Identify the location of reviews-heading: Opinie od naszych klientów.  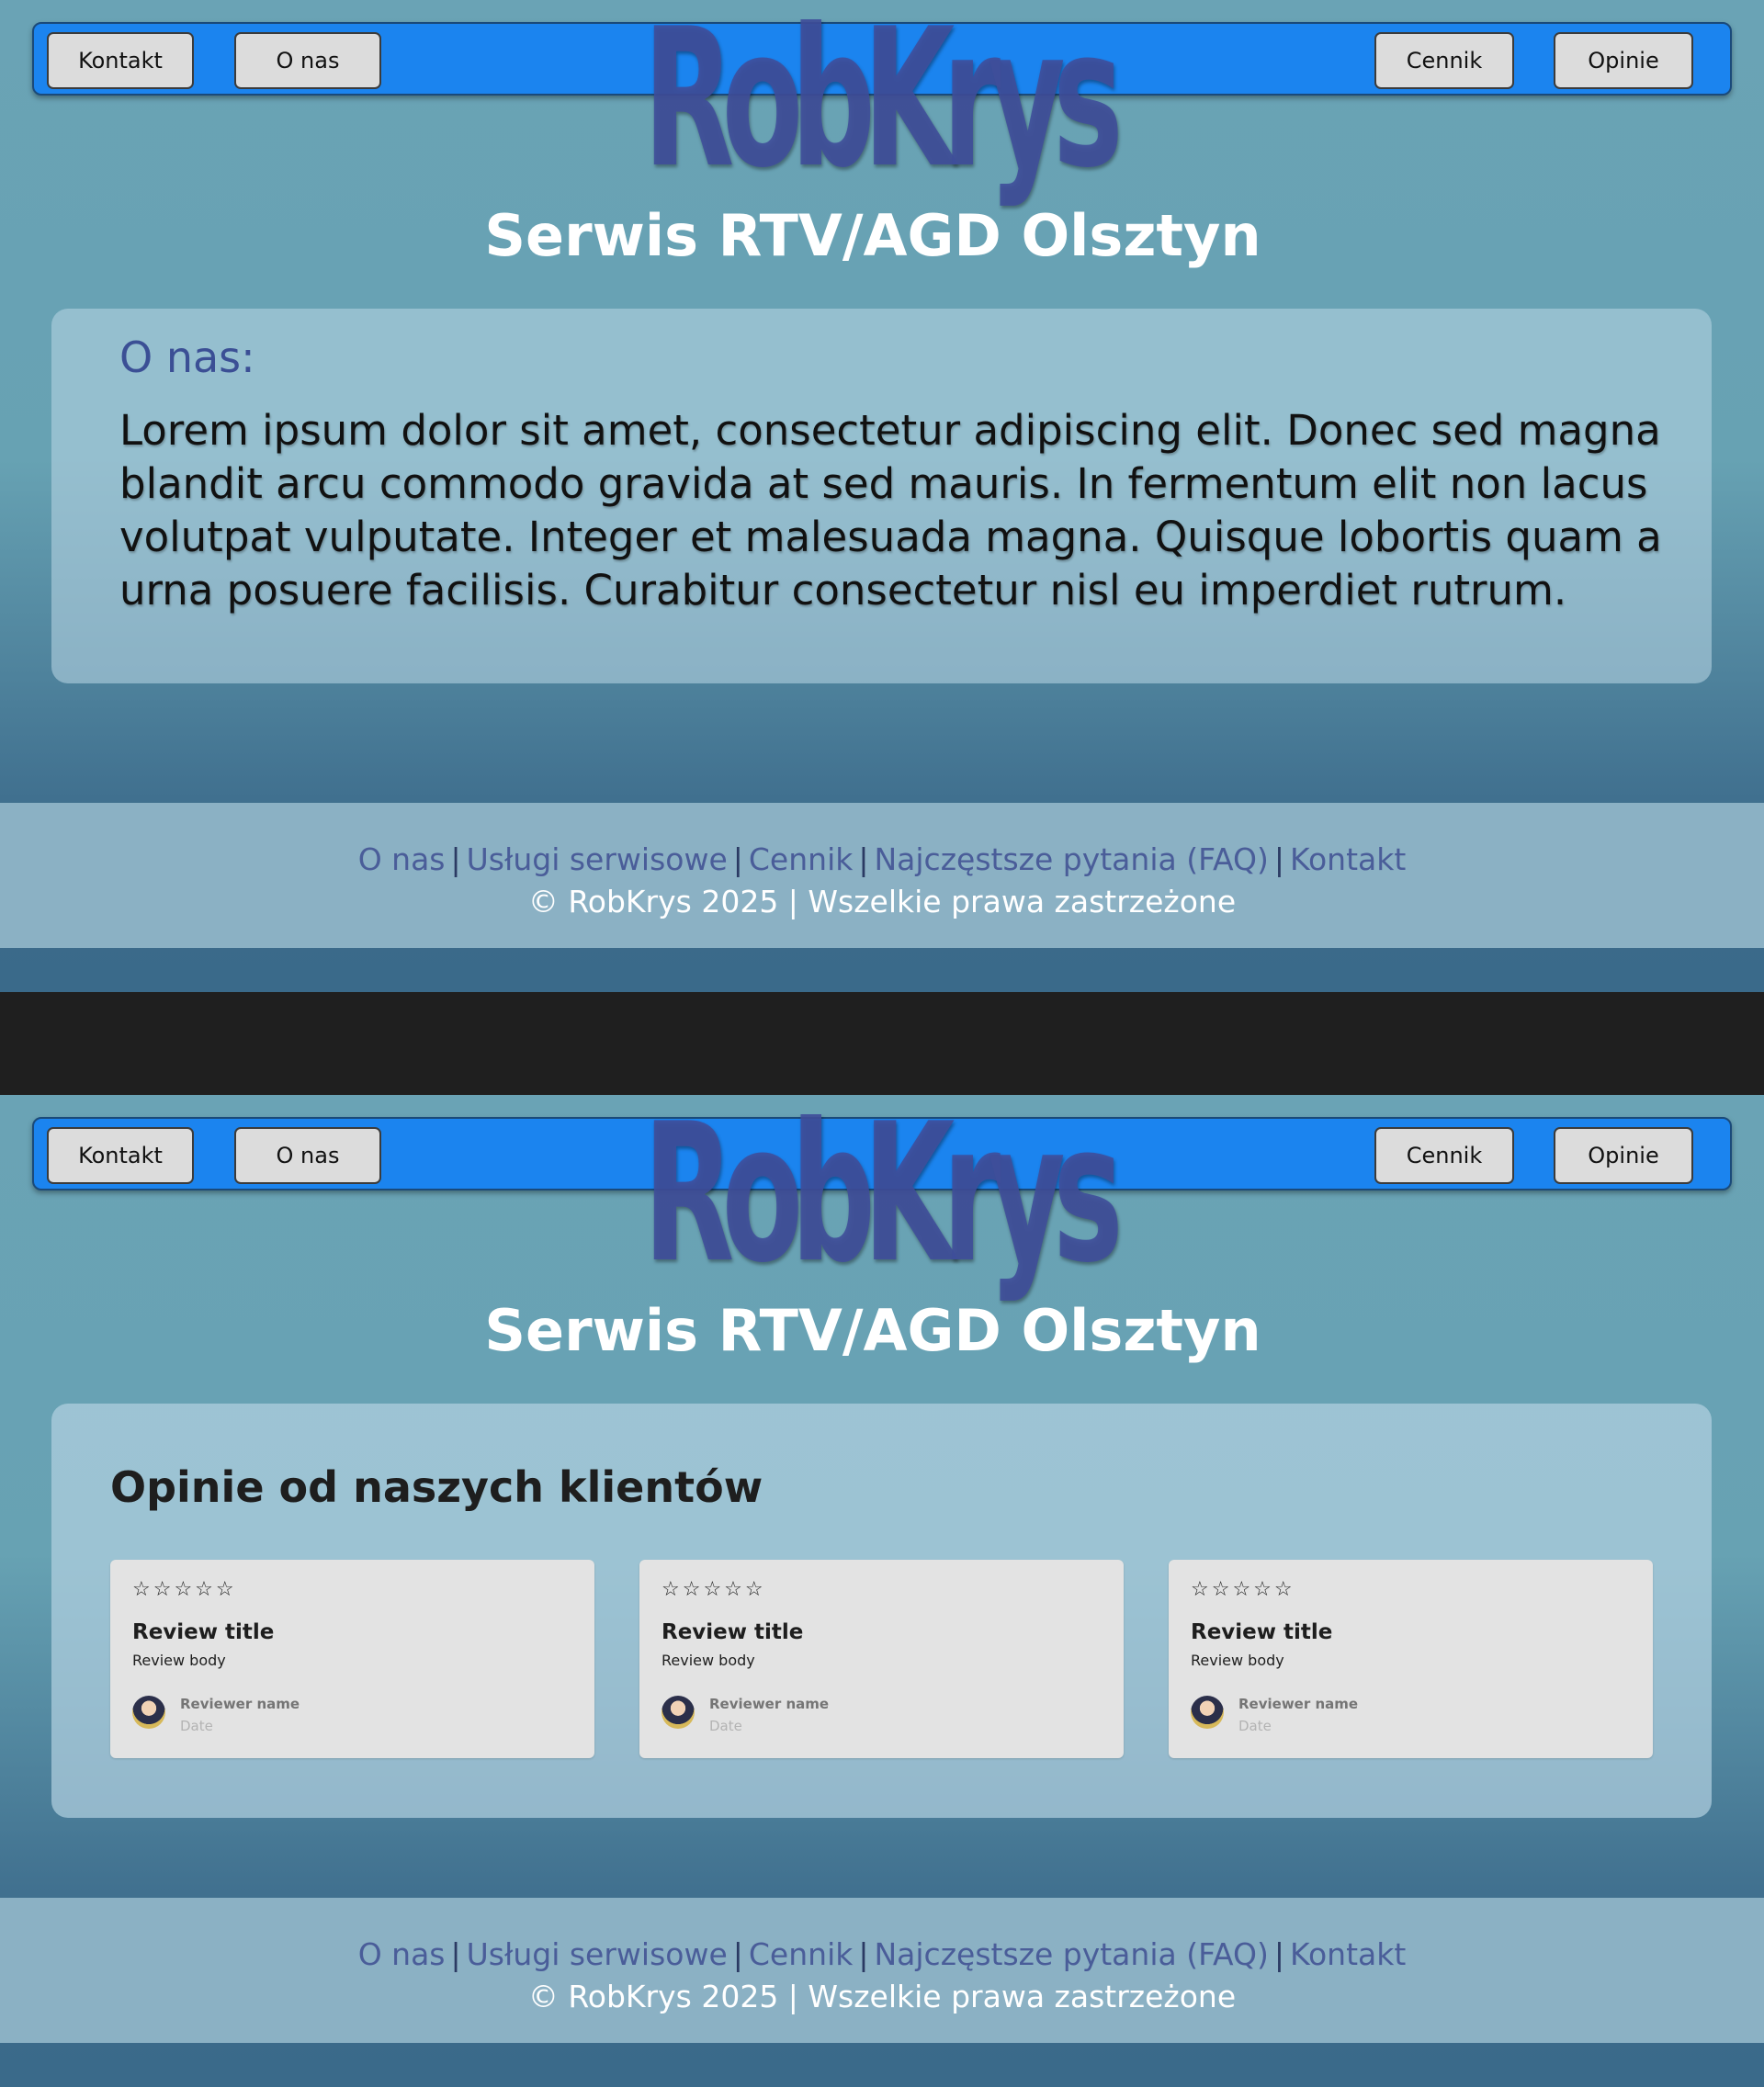
(436, 1487).